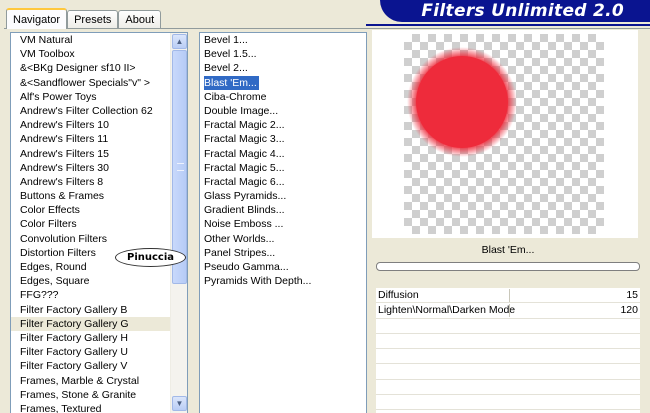  What do you see at coordinates (515, 11) in the screenshot?
I see `app-title-banner: Filters Unlimited 2.0` at bounding box center [515, 11].